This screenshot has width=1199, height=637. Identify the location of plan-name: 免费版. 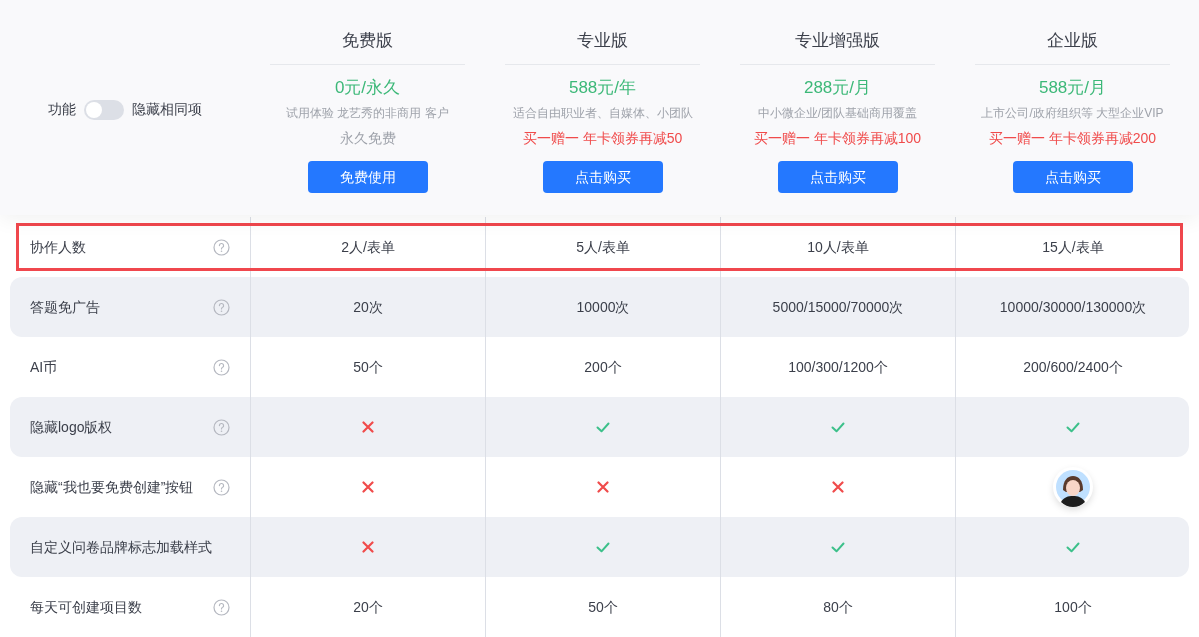
(367, 41).